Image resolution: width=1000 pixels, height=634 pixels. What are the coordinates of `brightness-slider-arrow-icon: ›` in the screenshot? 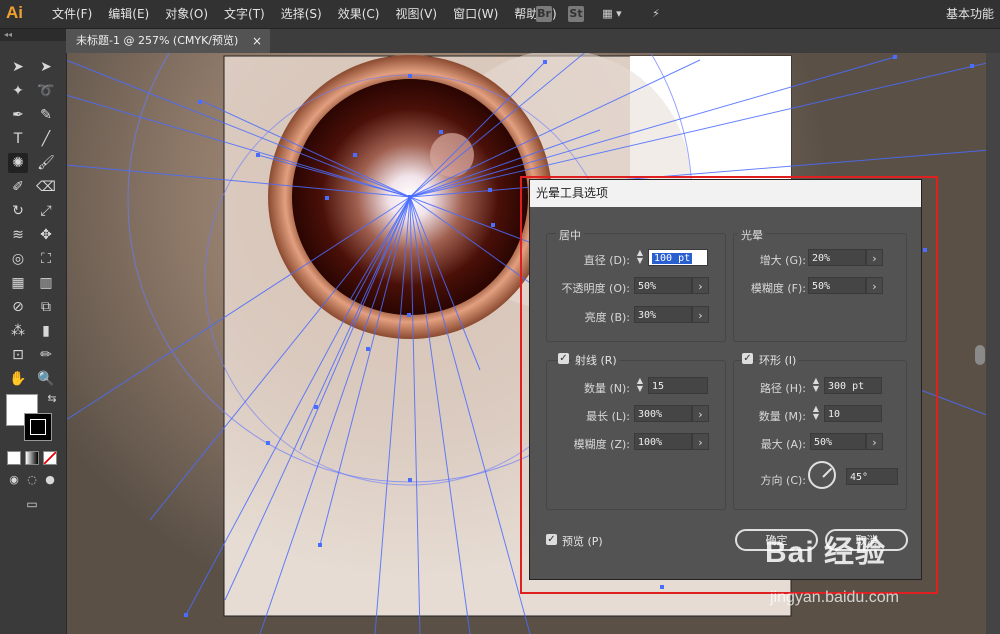 It's located at (700, 314).